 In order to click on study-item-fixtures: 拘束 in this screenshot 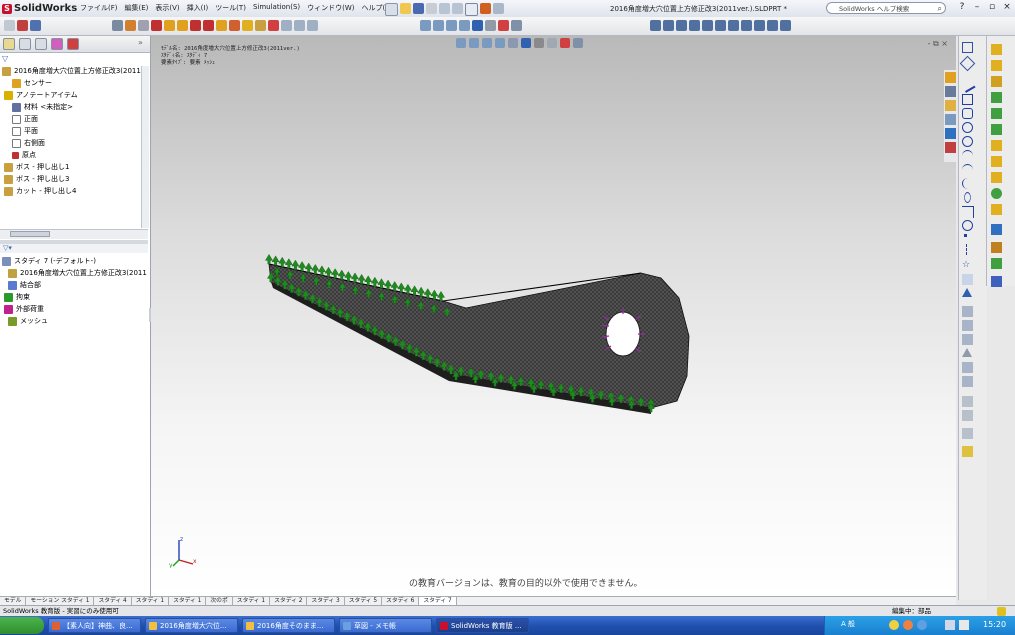, I will do `click(17, 297)`.